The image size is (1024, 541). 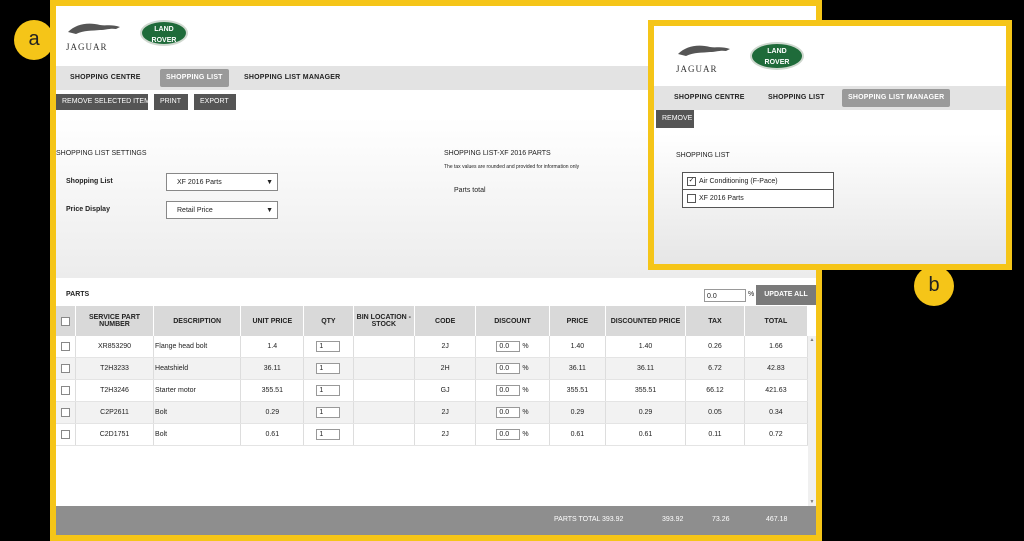 I want to click on col-code: CODE, so click(x=445, y=321).